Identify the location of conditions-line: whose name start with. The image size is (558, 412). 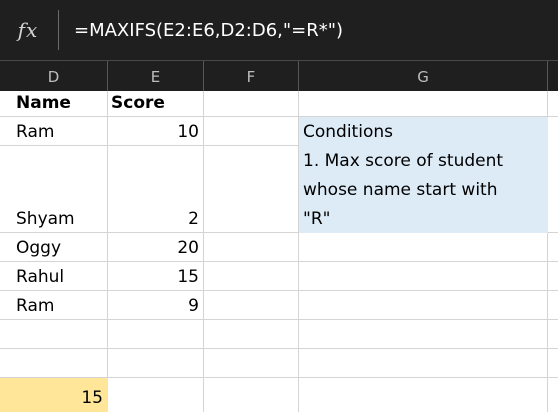
(400, 190).